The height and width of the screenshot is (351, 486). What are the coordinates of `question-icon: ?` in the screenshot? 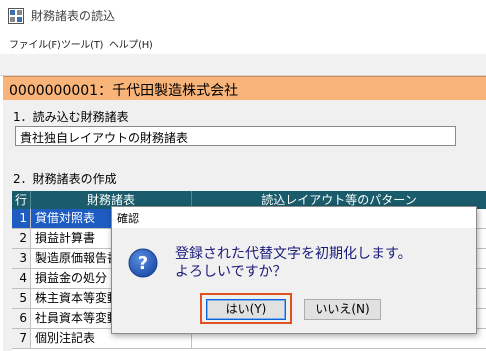 It's located at (143, 263).